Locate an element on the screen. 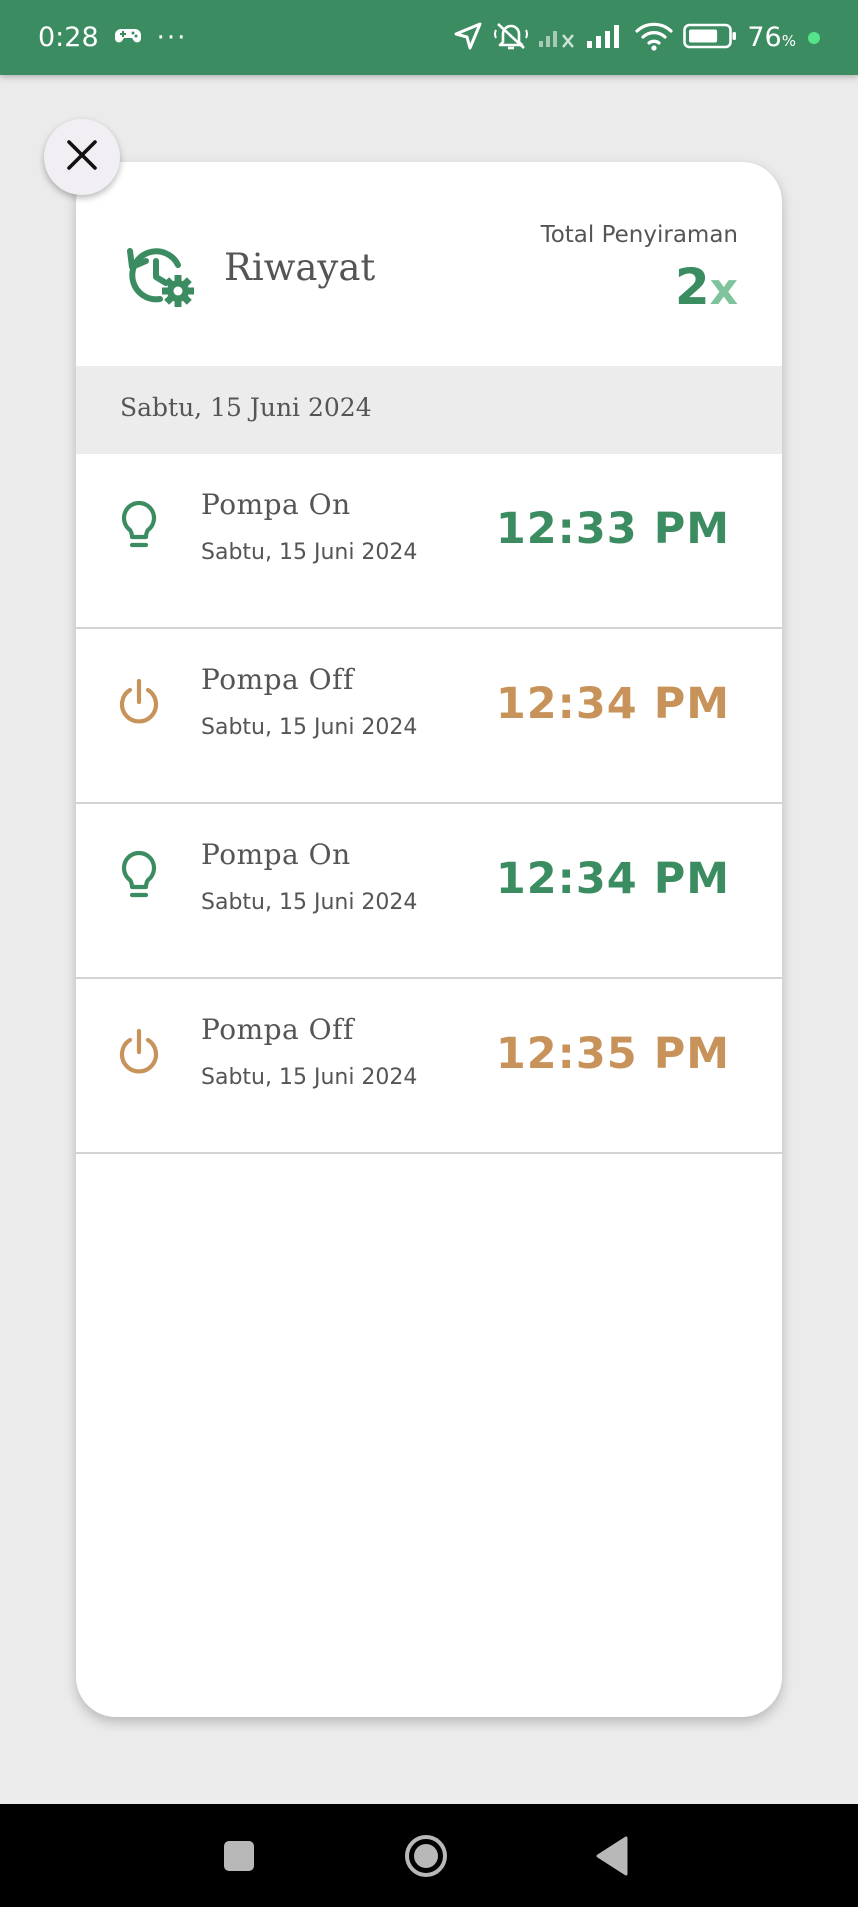 The width and height of the screenshot is (858, 1907). history-row: Pompa On Sabtu, 15 Juni 2024 12:33 PM is located at coordinates (429, 541).